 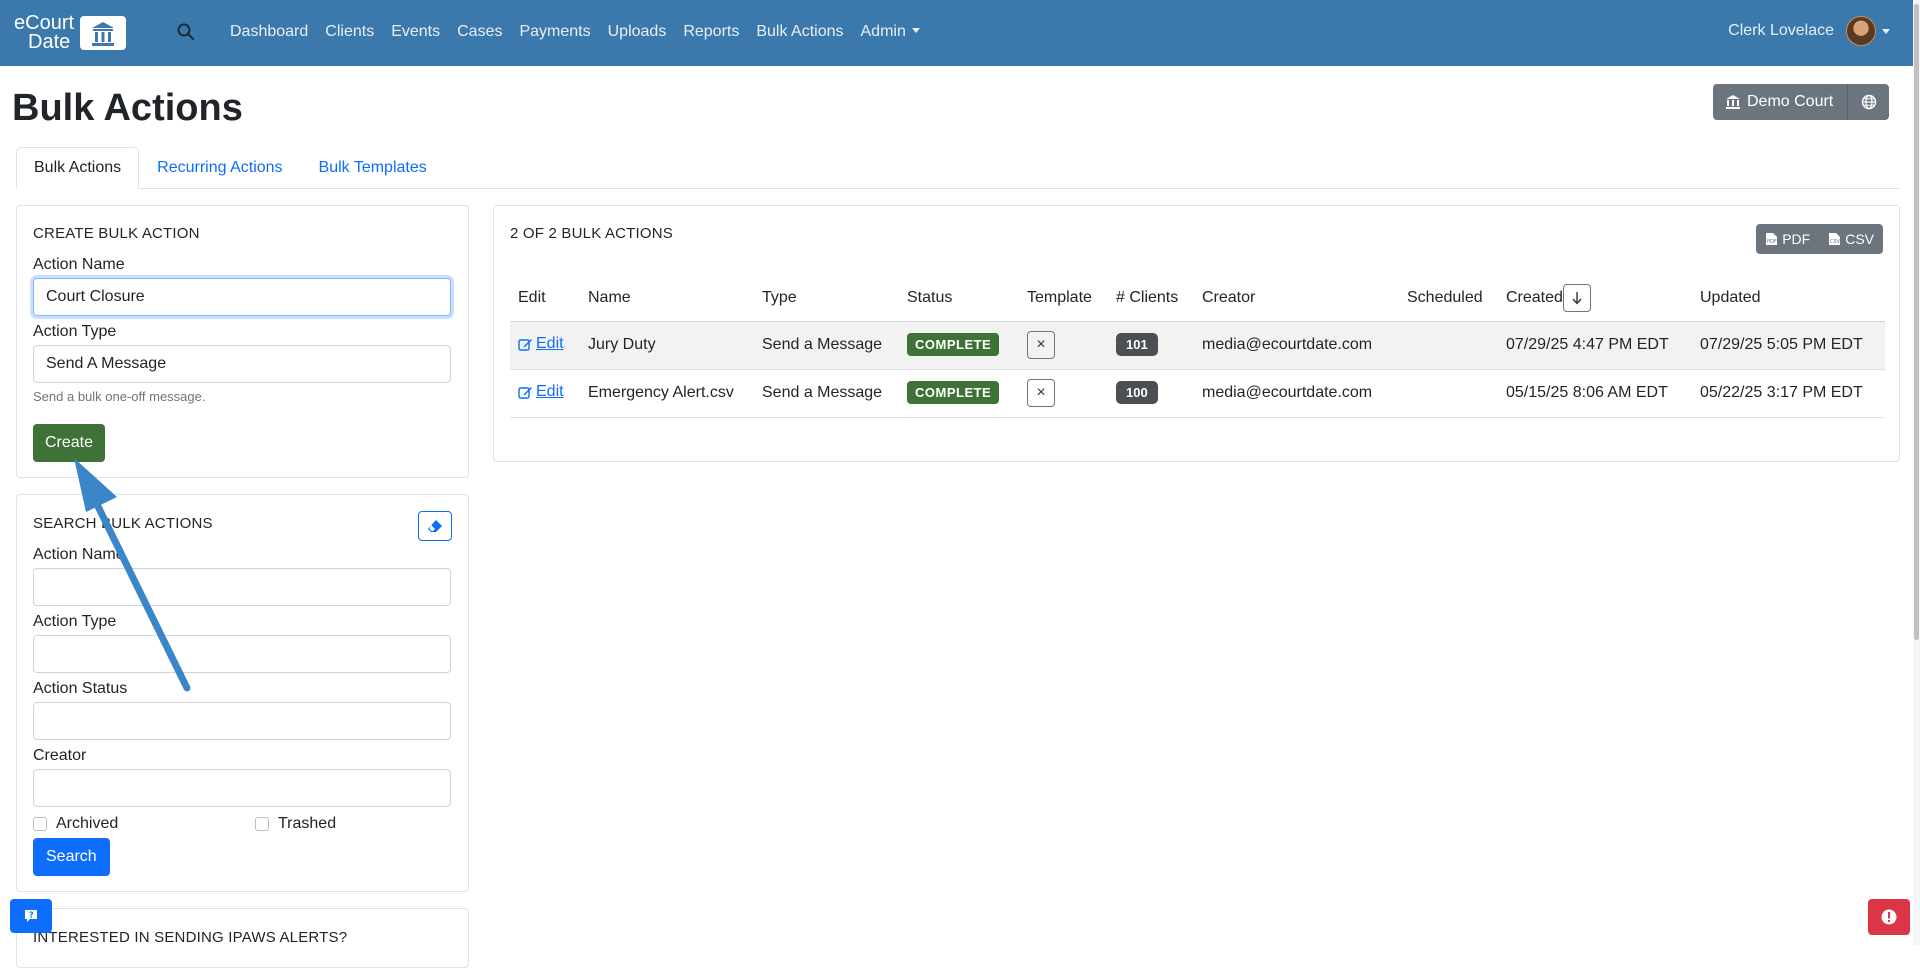 I want to click on user-name: Clerk Lovelace, so click(x=1781, y=30).